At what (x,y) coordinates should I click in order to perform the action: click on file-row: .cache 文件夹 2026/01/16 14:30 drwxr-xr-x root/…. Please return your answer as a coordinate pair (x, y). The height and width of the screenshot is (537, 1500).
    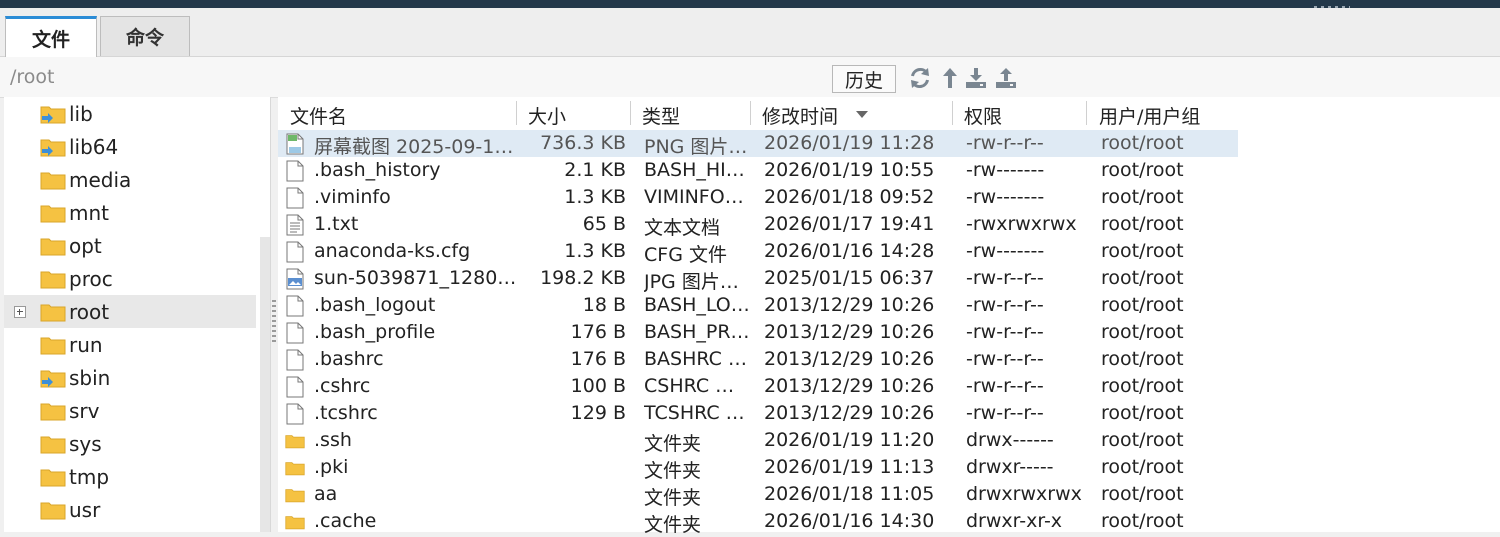
    Looking at the image, I should click on (758, 522).